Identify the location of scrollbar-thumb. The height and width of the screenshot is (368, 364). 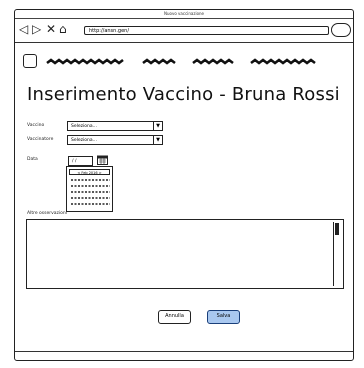
(337, 229).